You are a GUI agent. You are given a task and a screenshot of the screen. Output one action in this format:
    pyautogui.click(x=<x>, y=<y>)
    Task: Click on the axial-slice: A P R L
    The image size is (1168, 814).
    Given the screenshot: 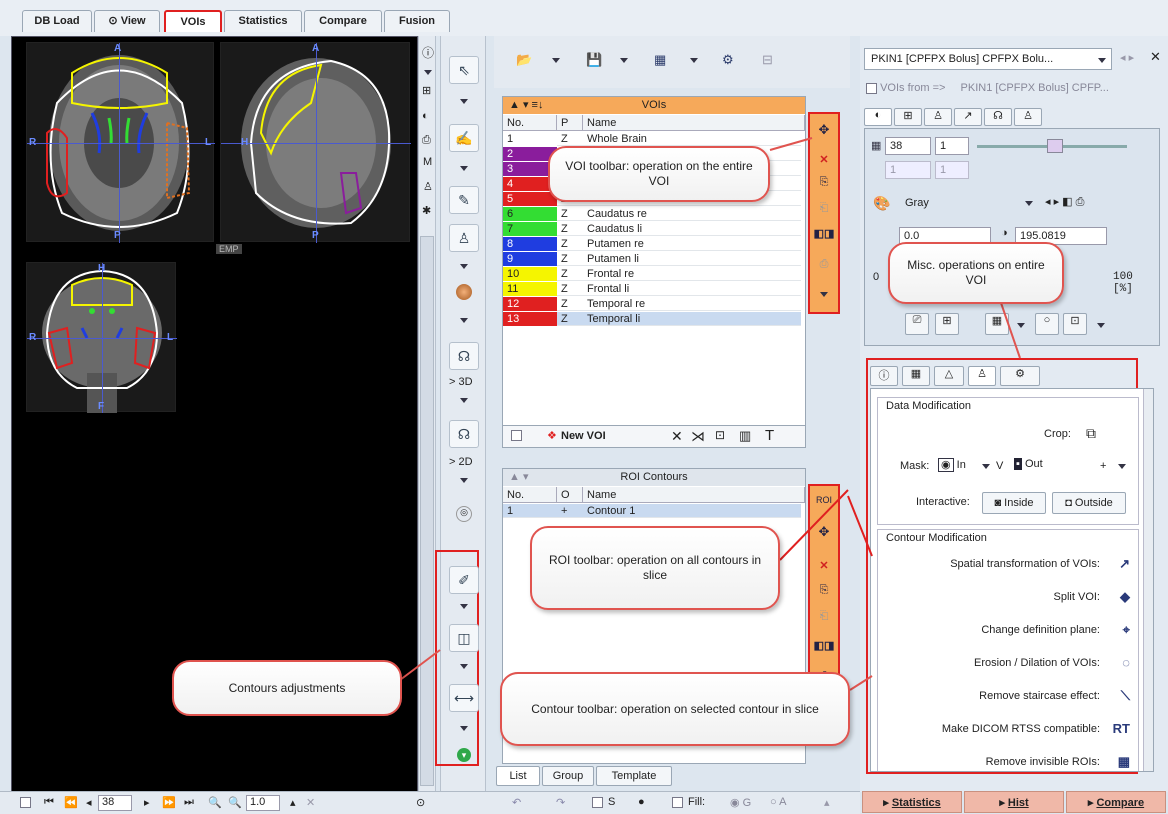 What is the action you would take?
    pyautogui.click(x=120, y=142)
    